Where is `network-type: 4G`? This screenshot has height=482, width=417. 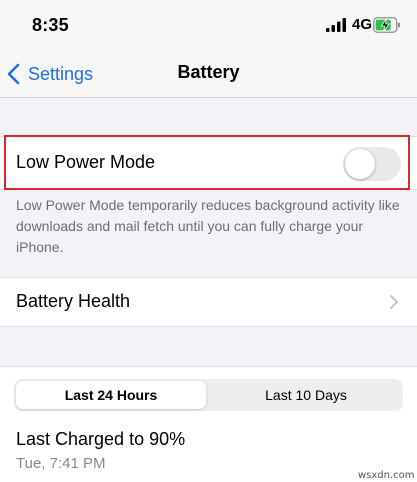
network-type: 4G is located at coordinates (362, 24).